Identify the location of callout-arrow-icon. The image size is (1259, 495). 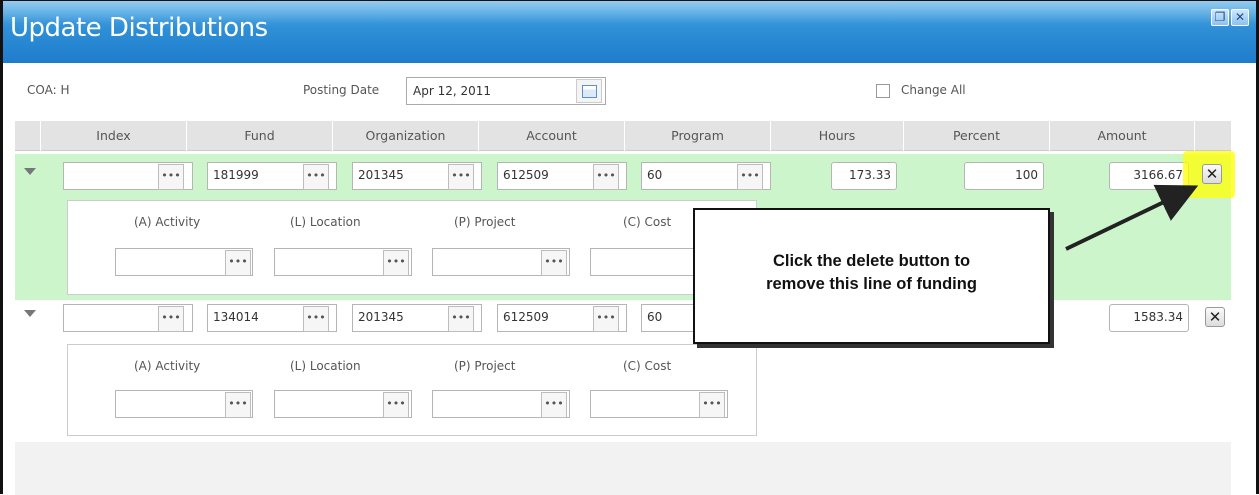
(1132, 217).